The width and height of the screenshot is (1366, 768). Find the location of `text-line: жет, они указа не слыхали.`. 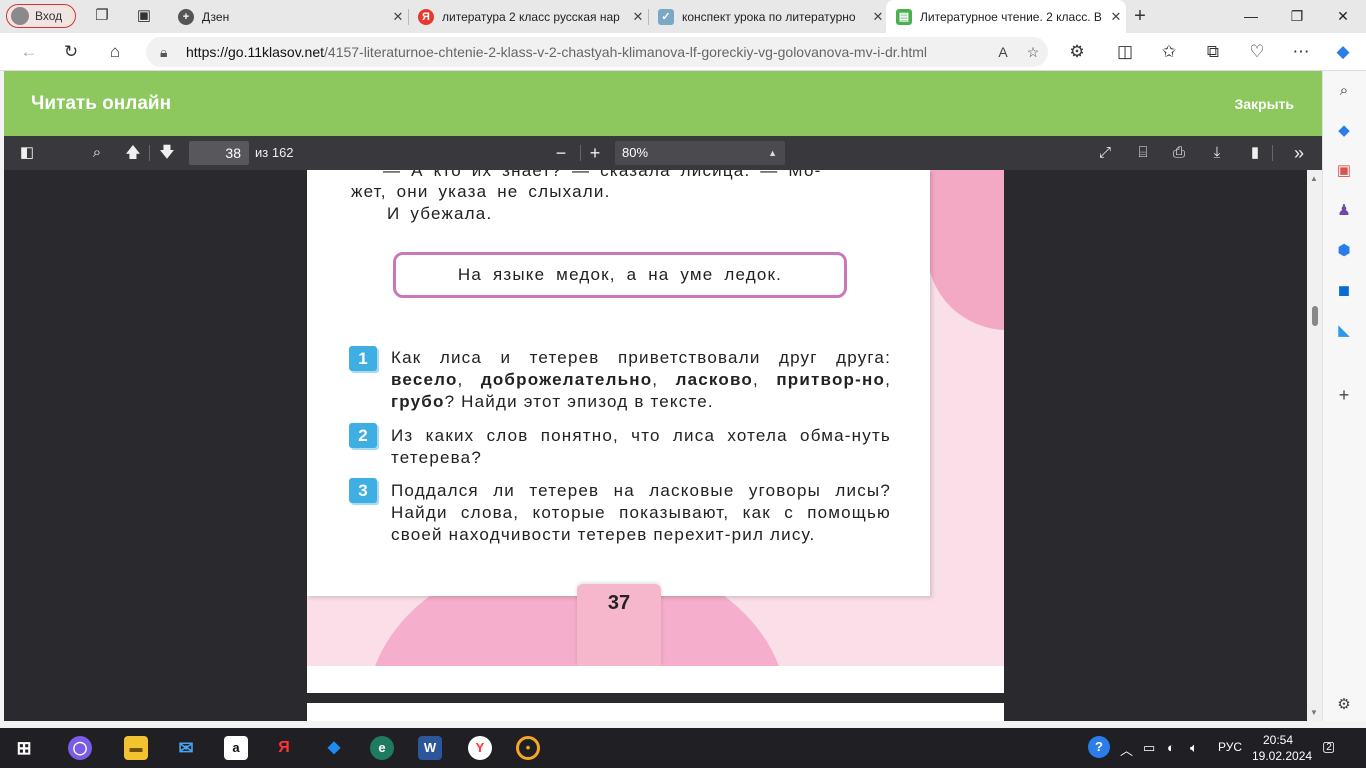

text-line: жет, они указа не слыхали. is located at coordinates (481, 191).